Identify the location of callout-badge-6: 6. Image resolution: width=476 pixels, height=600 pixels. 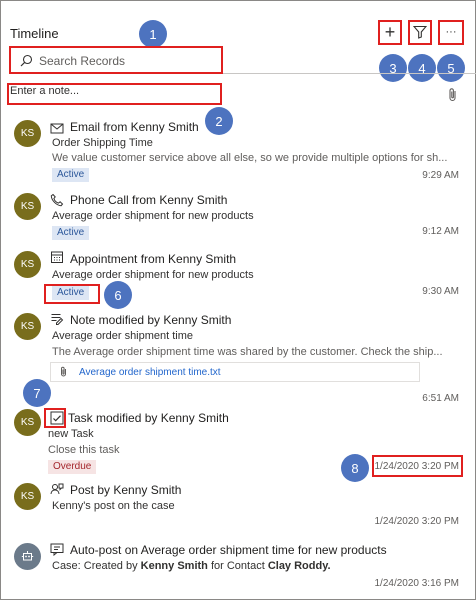
(118, 295).